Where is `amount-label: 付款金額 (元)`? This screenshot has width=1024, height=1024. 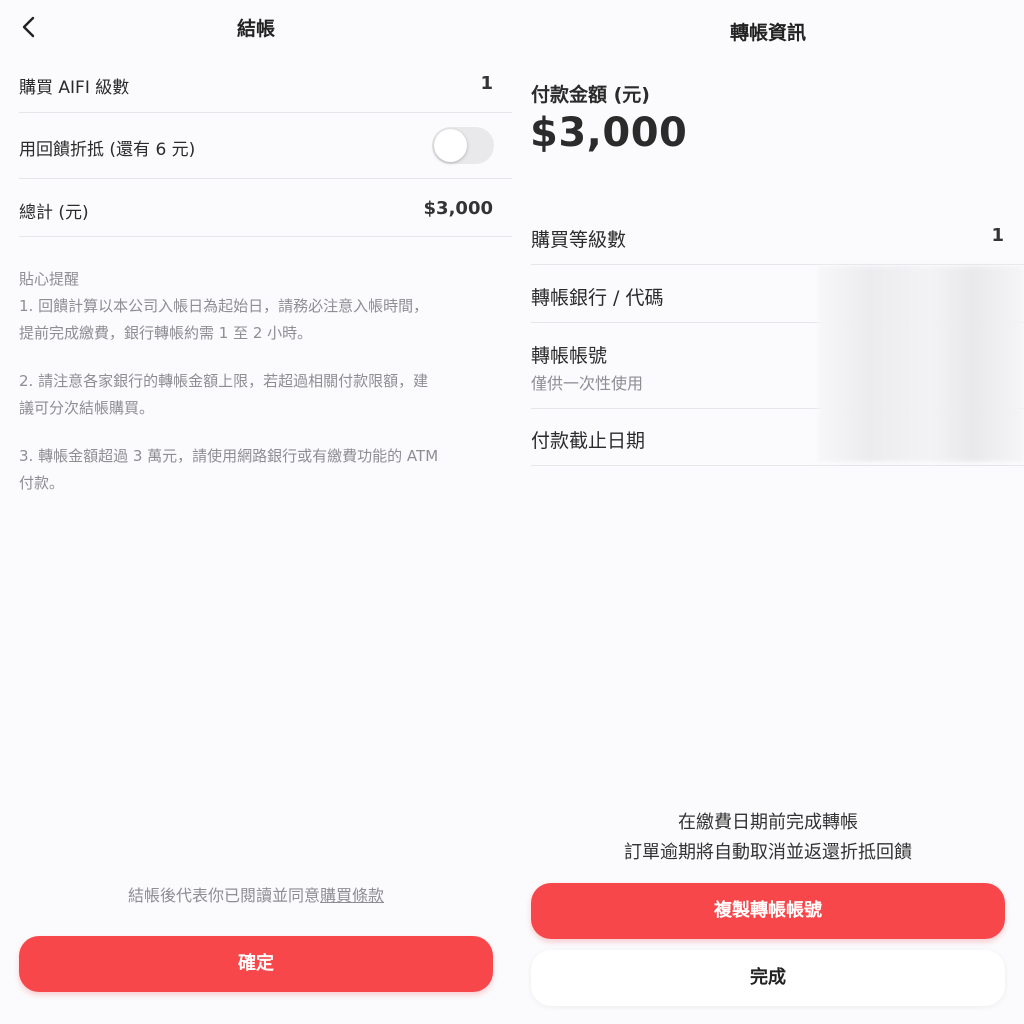
amount-label: 付款金額 (元) is located at coordinates (590, 95).